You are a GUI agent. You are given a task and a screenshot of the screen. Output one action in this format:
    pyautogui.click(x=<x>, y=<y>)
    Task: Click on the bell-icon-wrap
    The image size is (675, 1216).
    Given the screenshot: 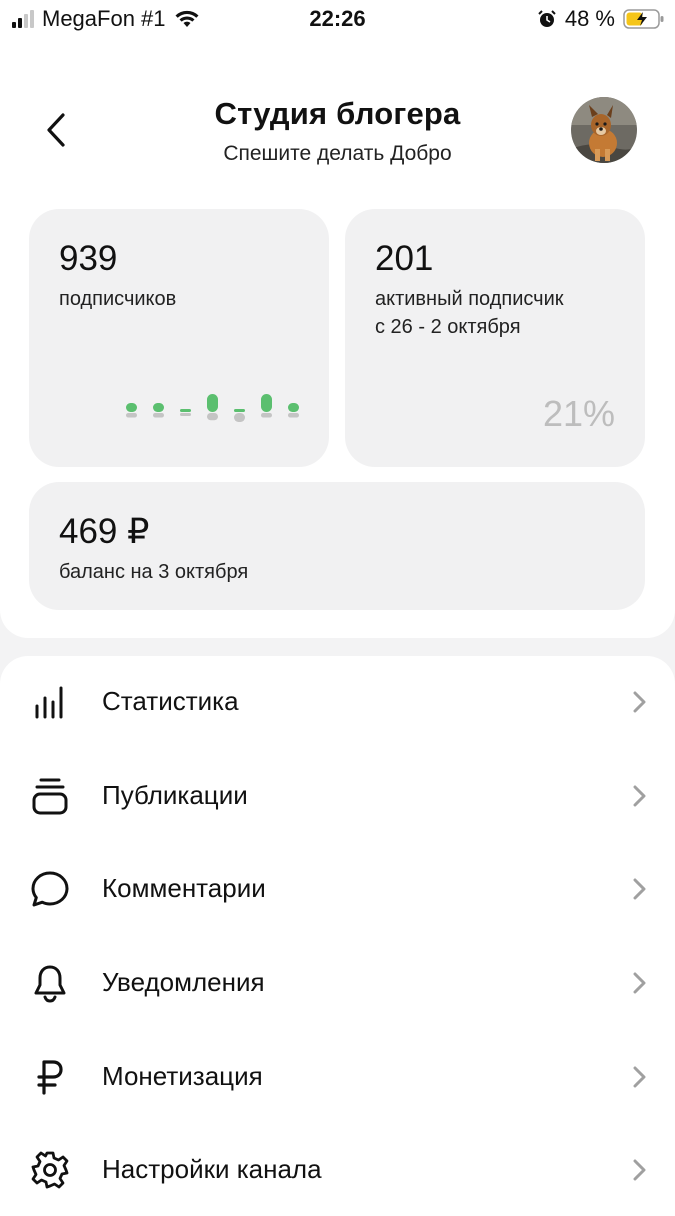 What is the action you would take?
    pyautogui.click(x=50, y=983)
    